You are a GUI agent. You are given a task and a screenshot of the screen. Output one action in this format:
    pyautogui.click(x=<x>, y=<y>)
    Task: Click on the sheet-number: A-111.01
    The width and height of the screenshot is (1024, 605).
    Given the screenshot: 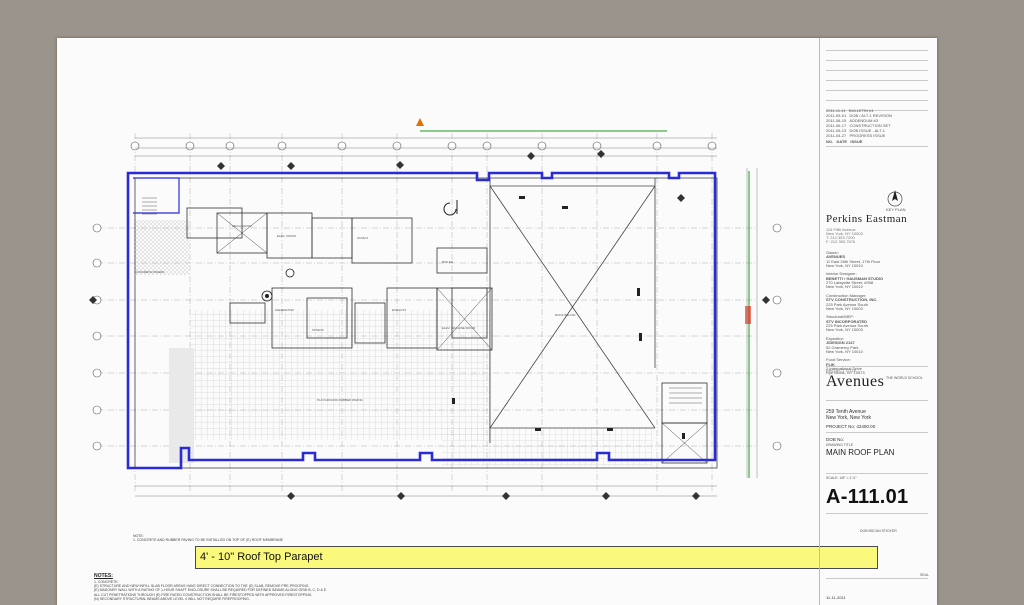 What is the action you would take?
    pyautogui.click(x=867, y=497)
    